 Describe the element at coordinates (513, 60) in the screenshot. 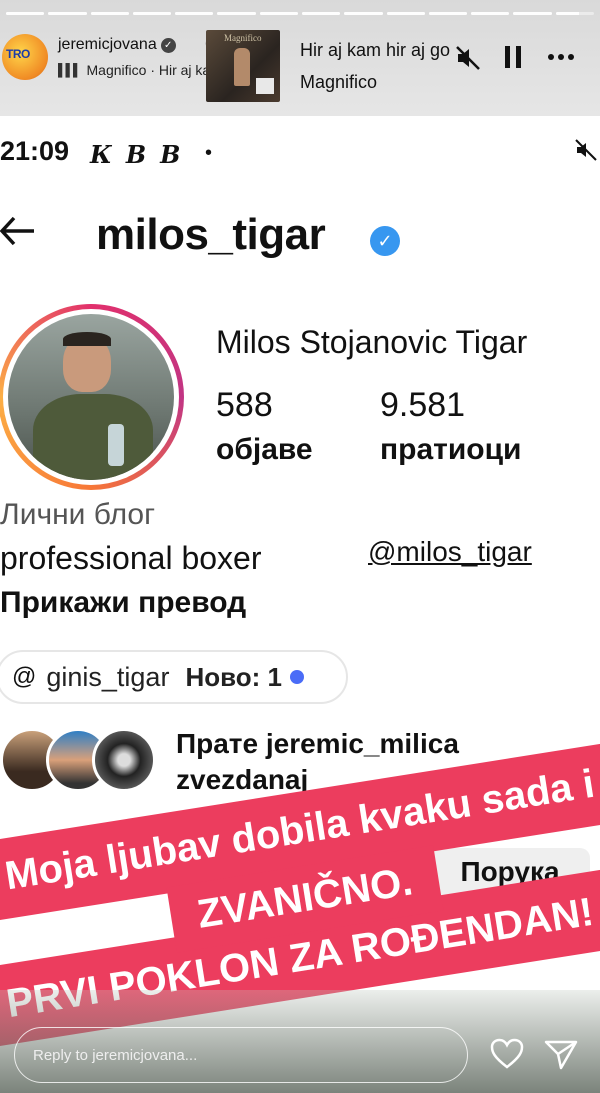

I see `pause-icon` at that location.